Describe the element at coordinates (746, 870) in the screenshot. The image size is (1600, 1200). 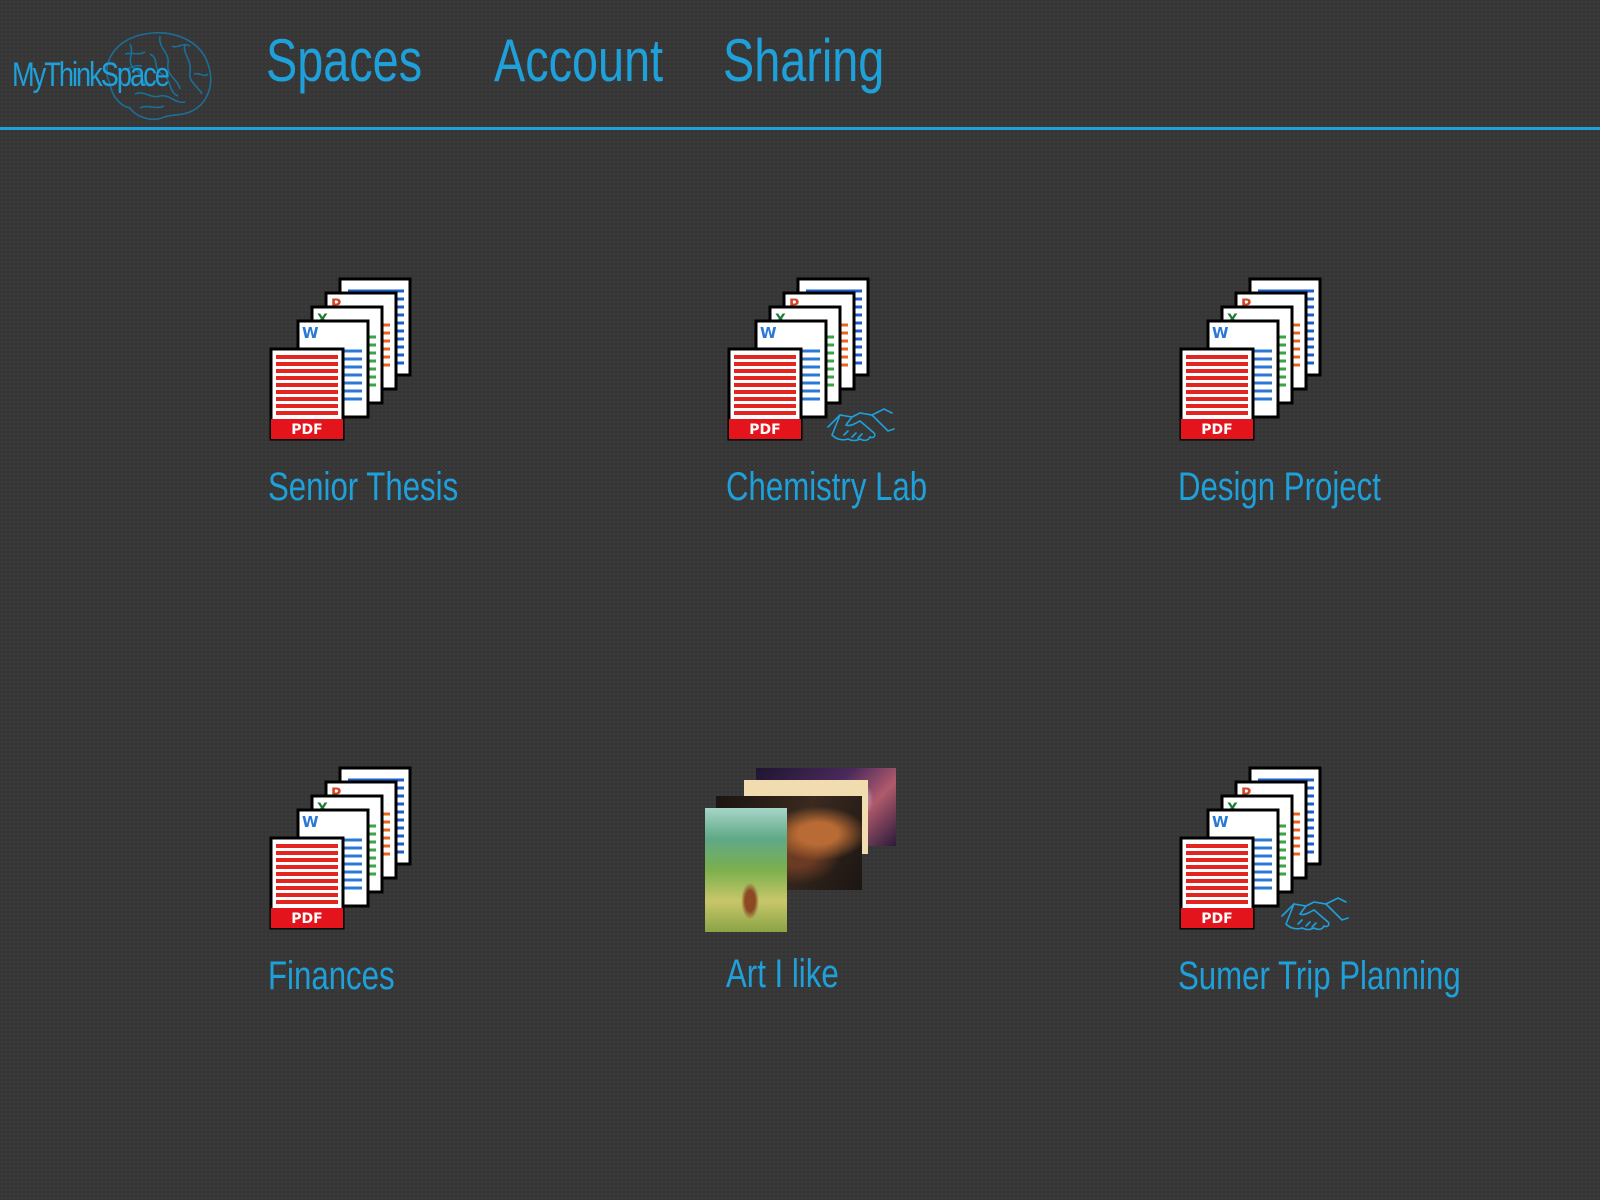
I see `artwork-thumbnail` at that location.